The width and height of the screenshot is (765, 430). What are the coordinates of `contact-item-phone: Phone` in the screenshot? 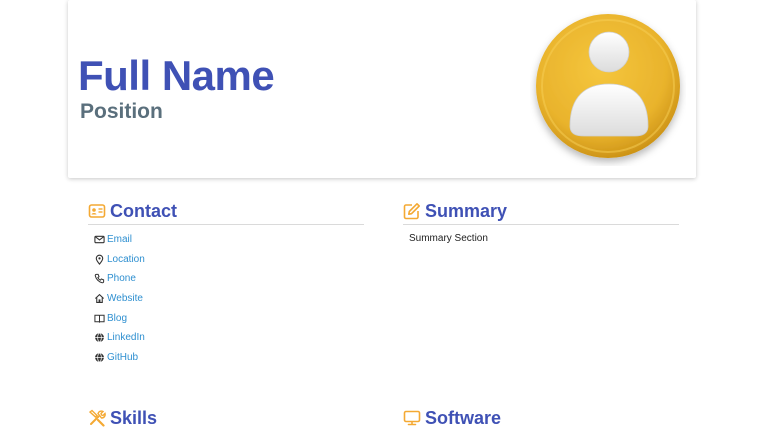 It's located at (119, 279).